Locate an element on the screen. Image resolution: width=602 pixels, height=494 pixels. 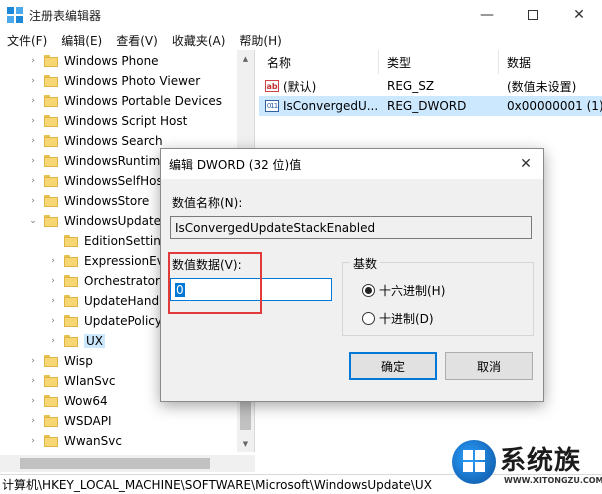
radio-decimal: 十进制(D) is located at coordinates (398, 318).